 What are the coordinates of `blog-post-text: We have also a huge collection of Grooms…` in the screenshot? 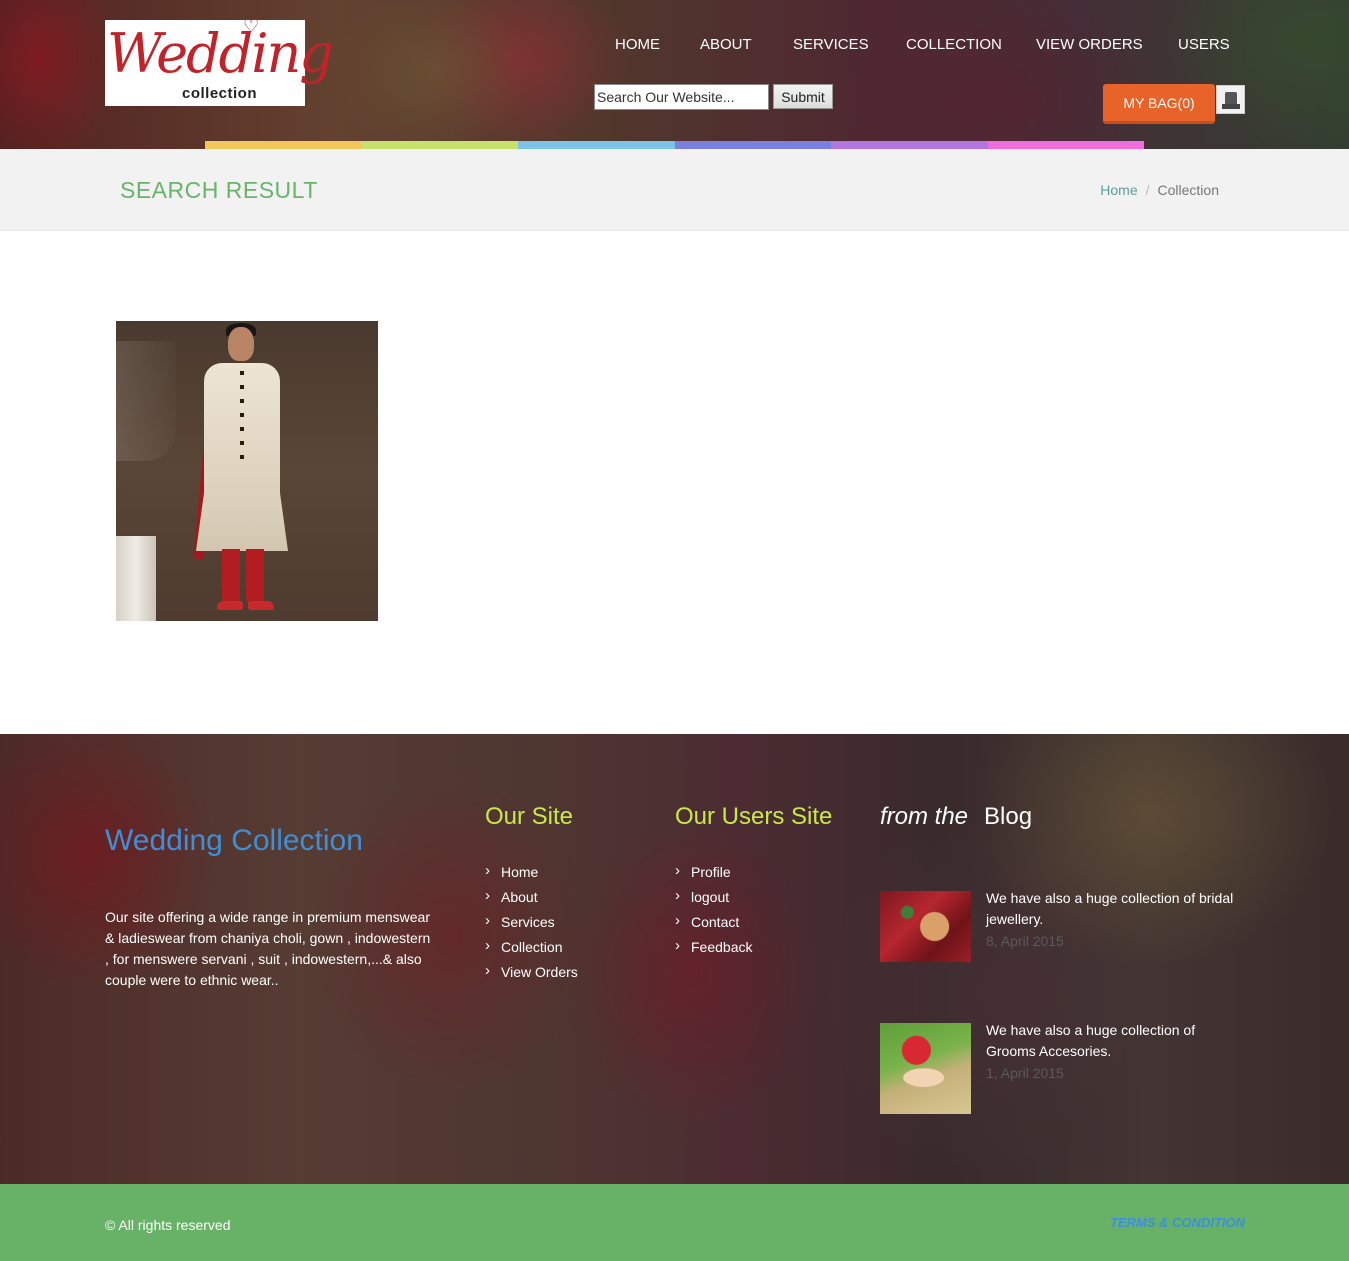 It's located at (1116, 1041).